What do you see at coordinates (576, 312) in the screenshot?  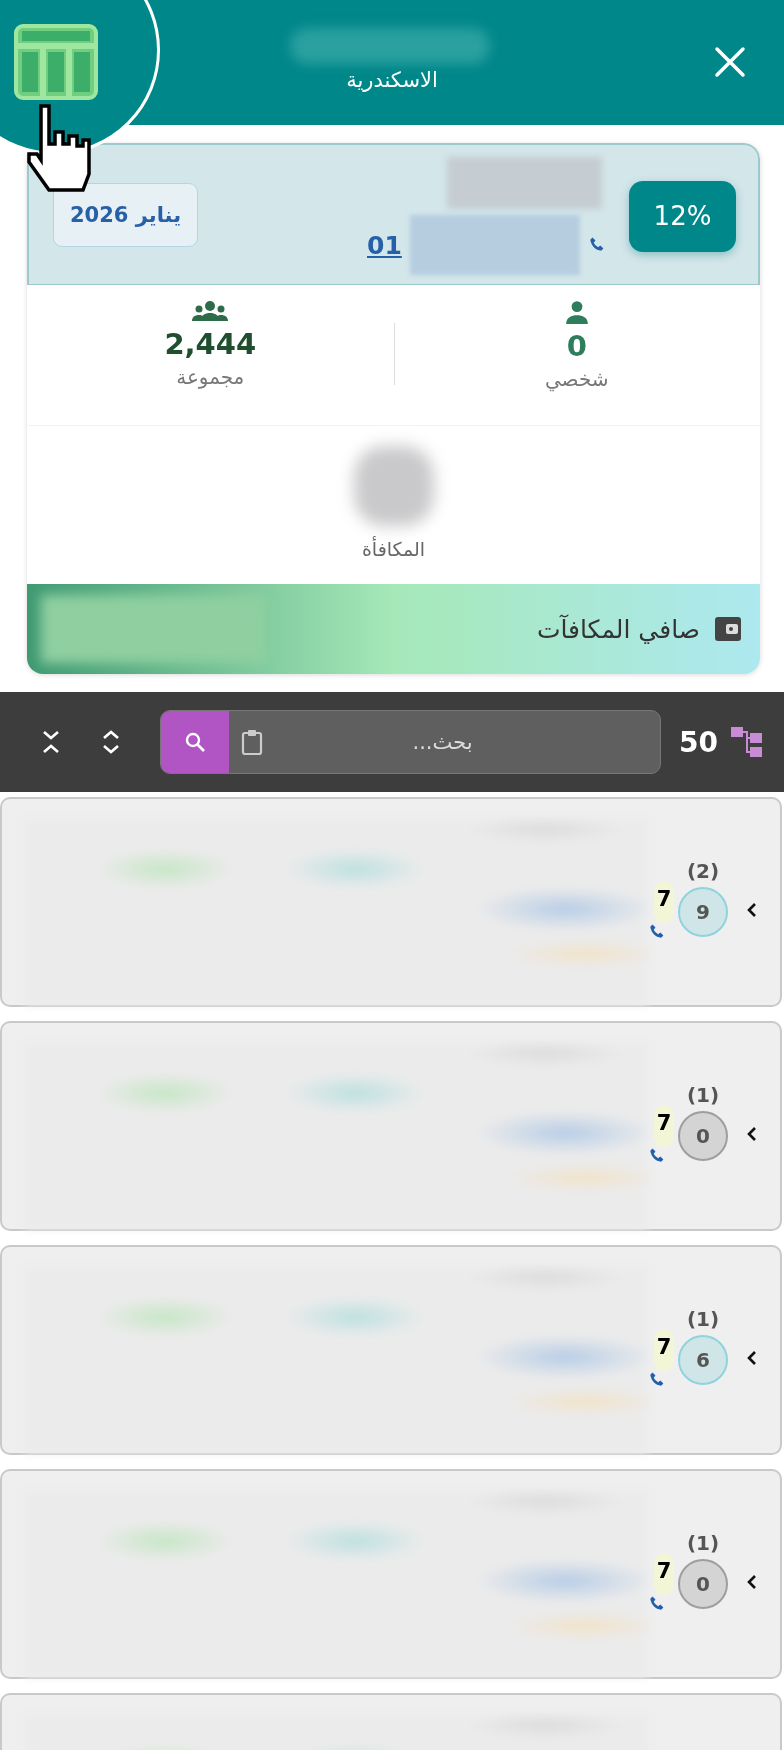 I see `person-icon` at bounding box center [576, 312].